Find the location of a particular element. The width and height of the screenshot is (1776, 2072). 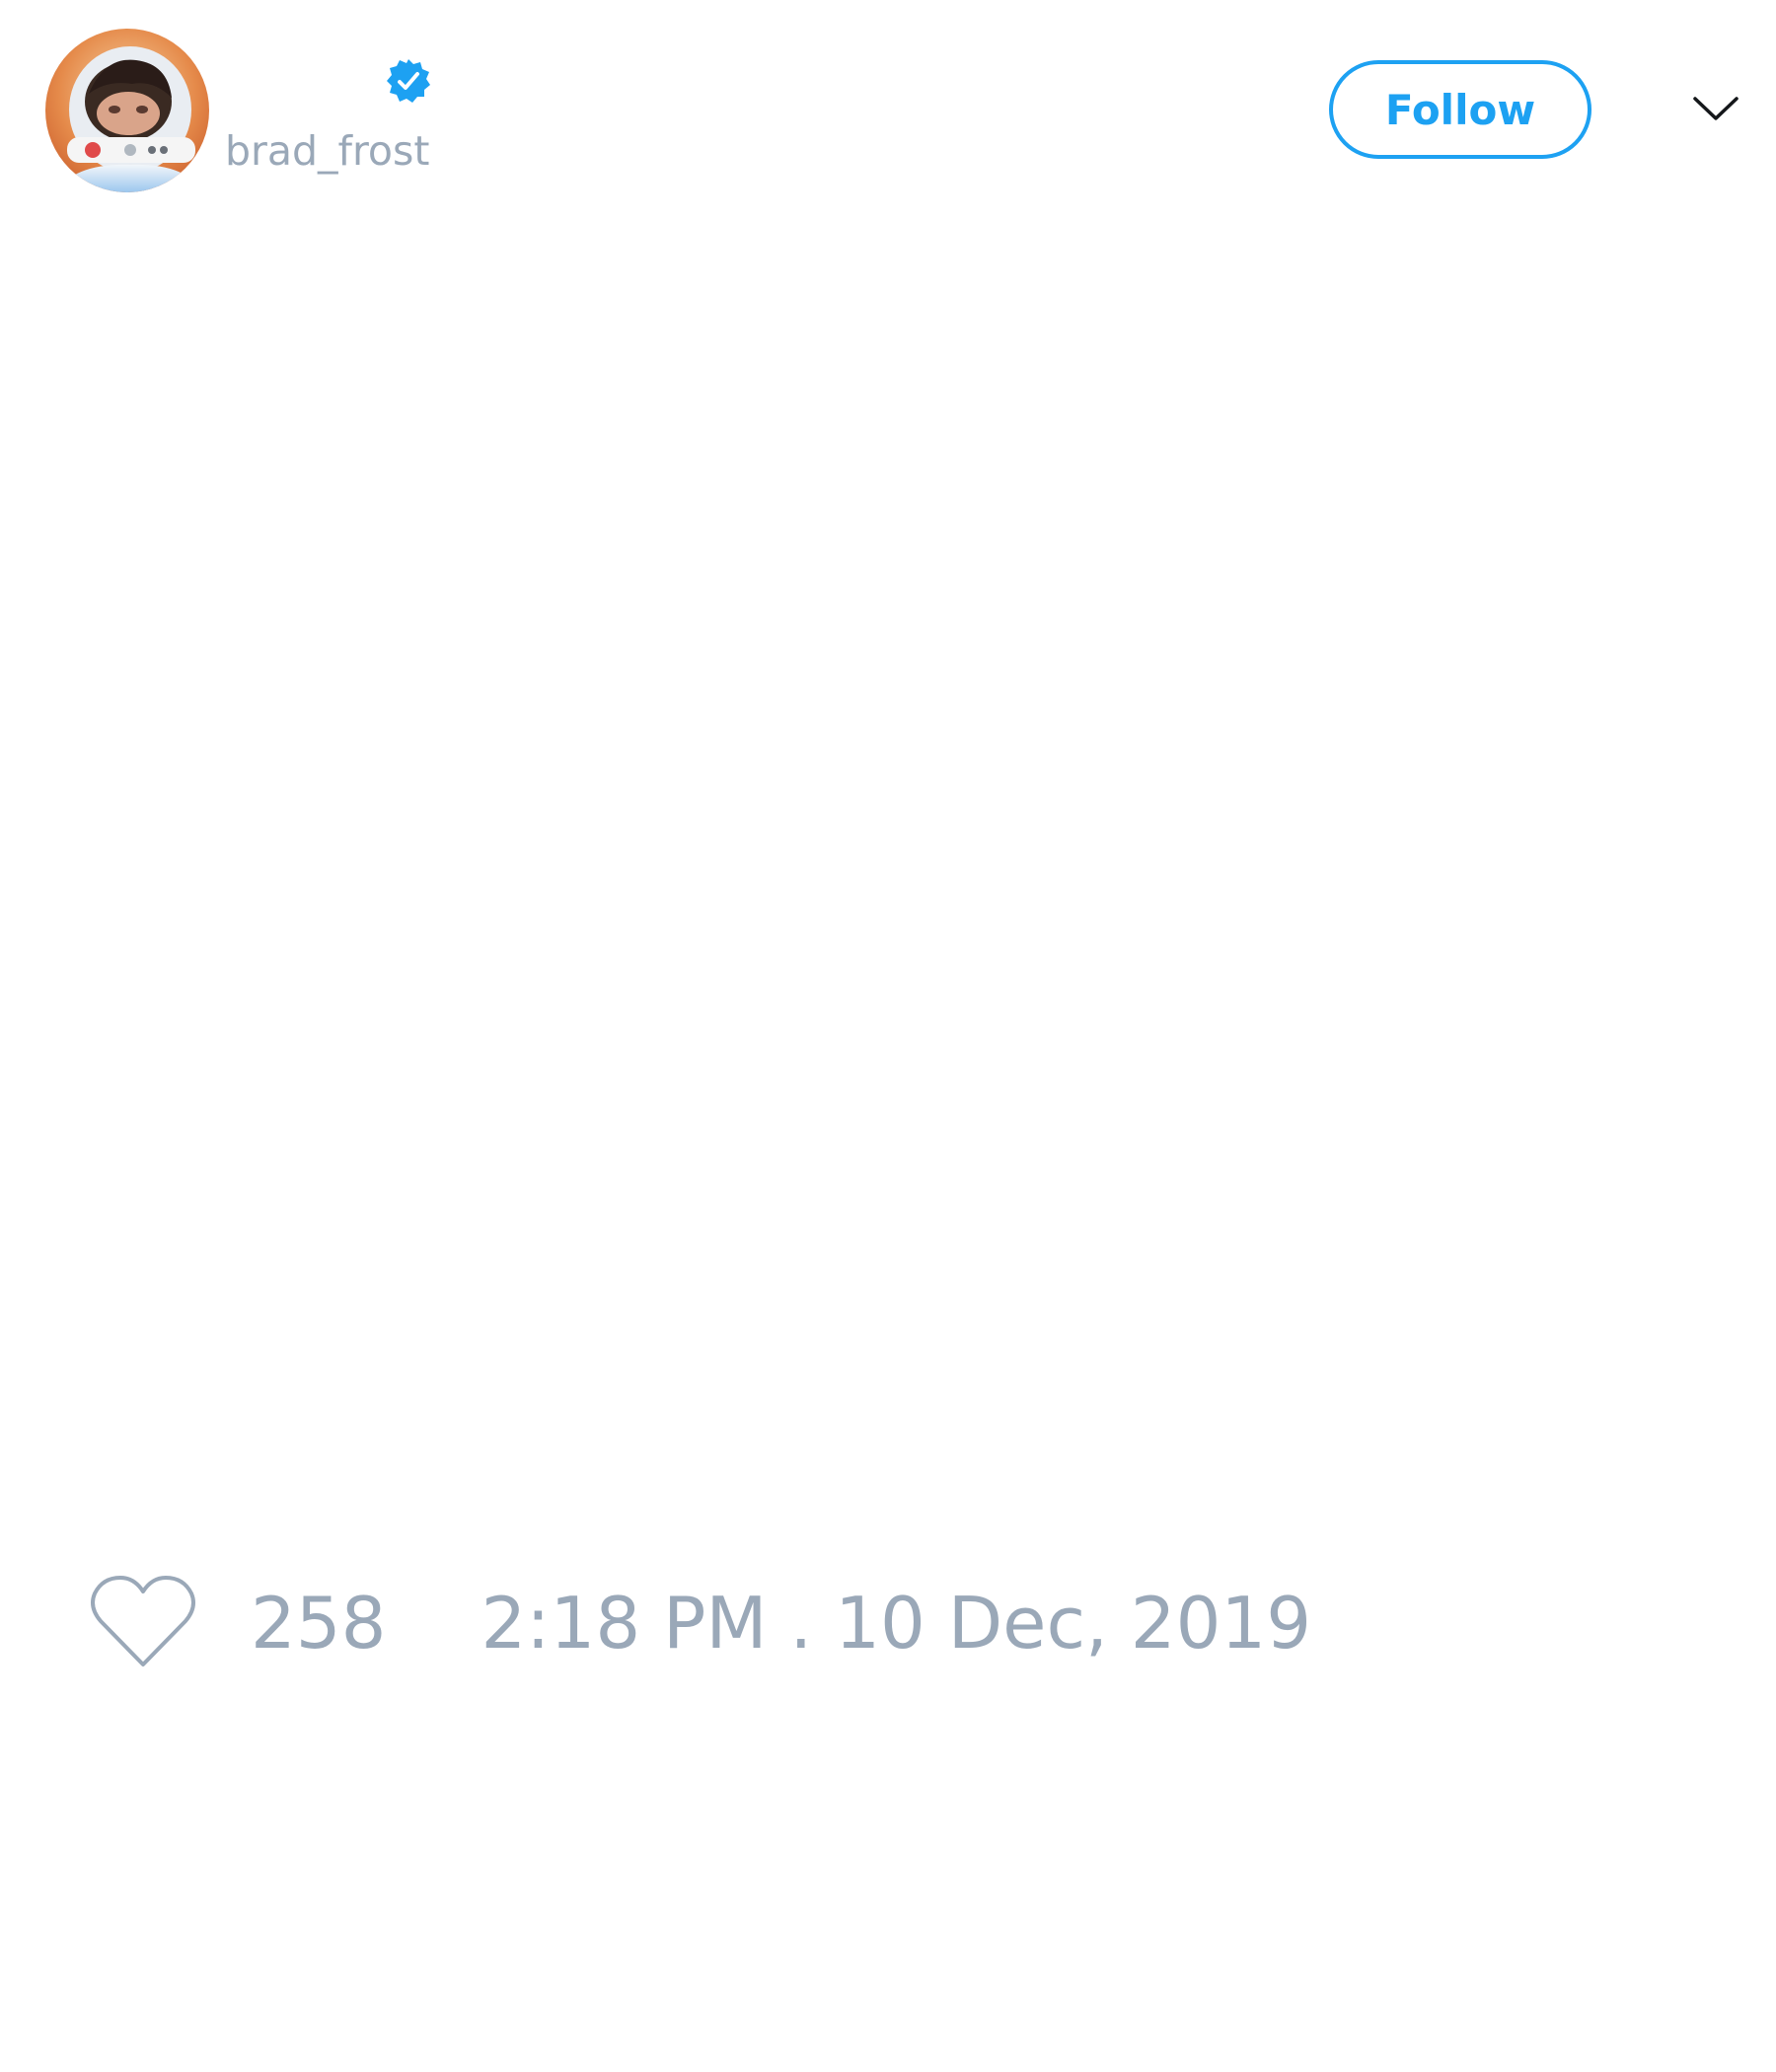

verified-badge-icon is located at coordinates (409, 81).